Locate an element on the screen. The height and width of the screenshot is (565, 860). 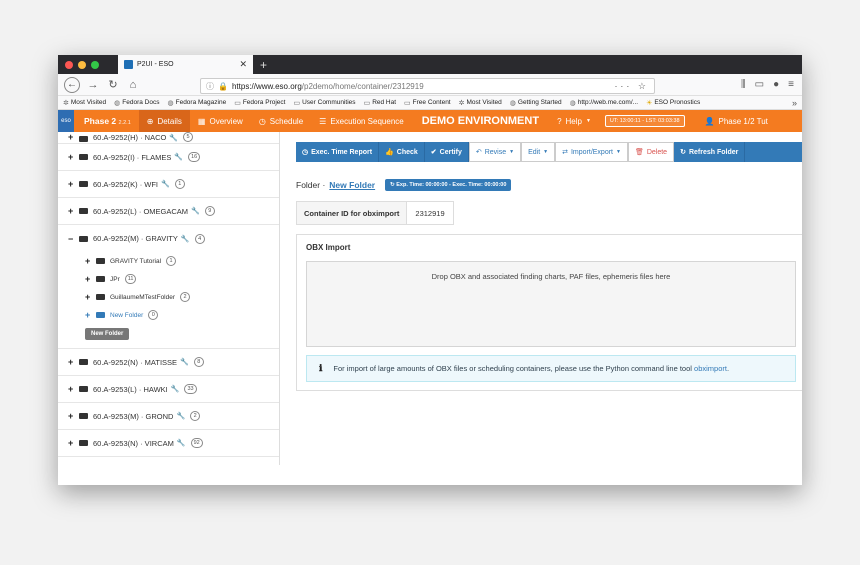
info-icon: ⓘ is located at coordinates (210, 86).